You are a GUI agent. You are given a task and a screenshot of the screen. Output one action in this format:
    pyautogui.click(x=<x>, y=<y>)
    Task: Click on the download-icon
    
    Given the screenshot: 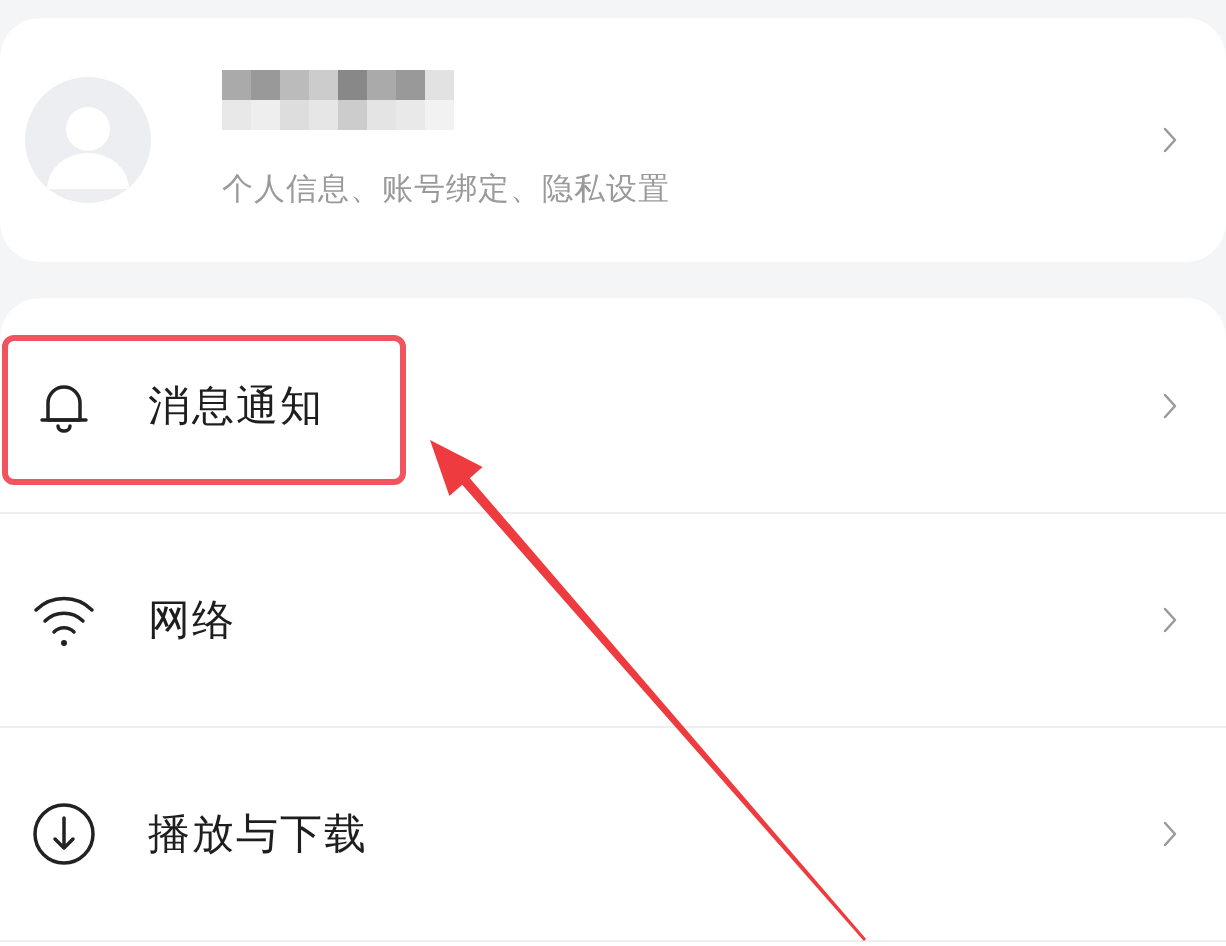 What is the action you would take?
    pyautogui.click(x=64, y=834)
    